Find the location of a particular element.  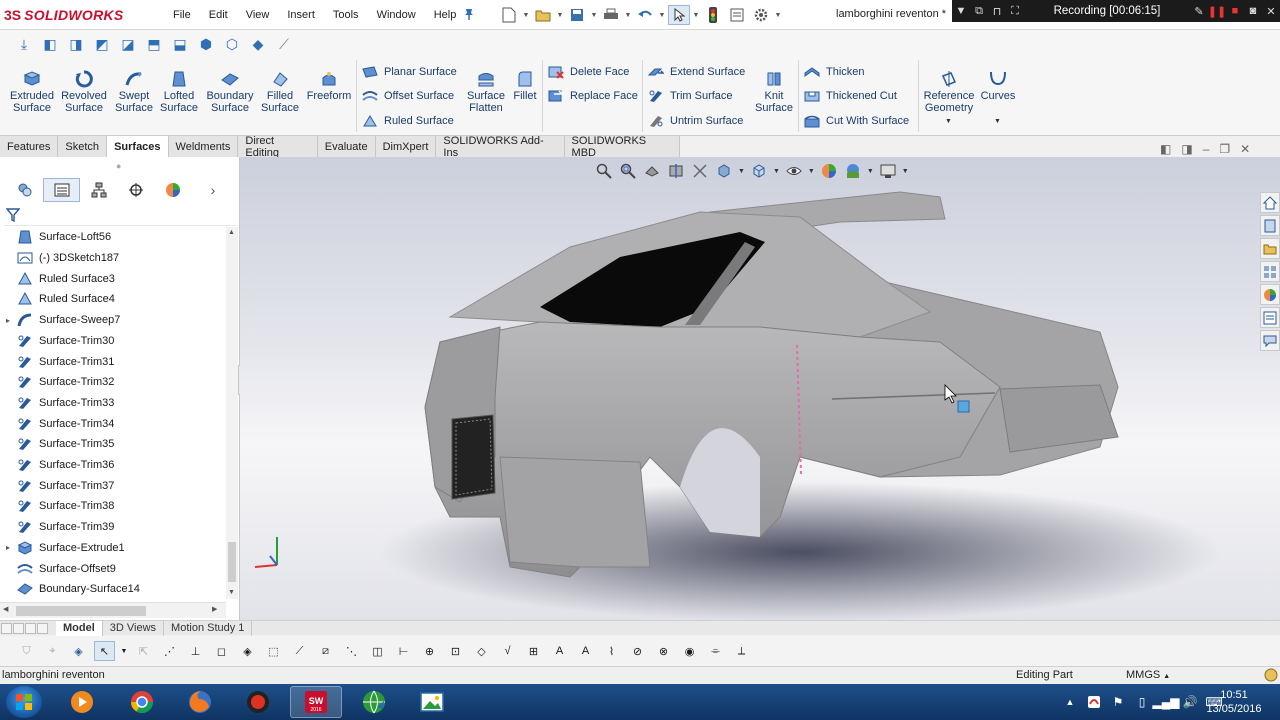

filter-icon is located at coordinates (13, 215).